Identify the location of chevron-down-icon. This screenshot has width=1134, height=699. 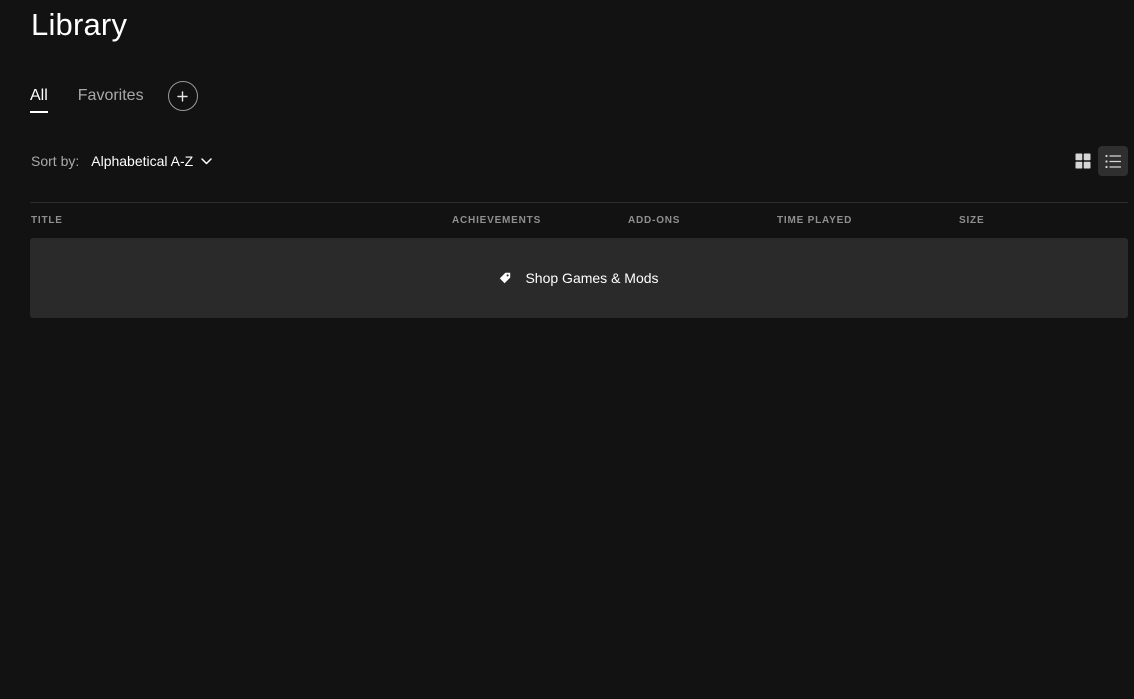
(206, 161).